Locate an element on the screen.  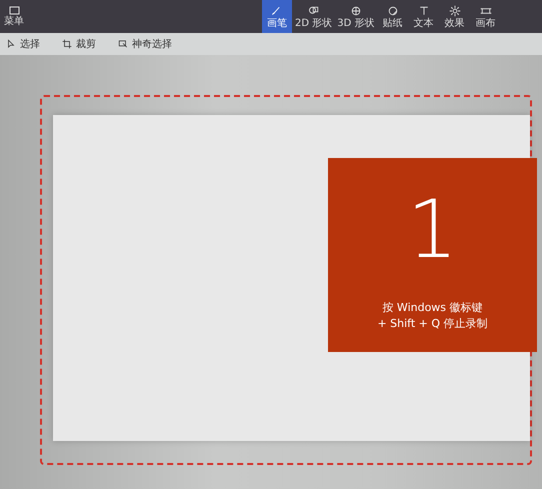
hint-text: + Shift + Q 停止录制 is located at coordinates (432, 324).